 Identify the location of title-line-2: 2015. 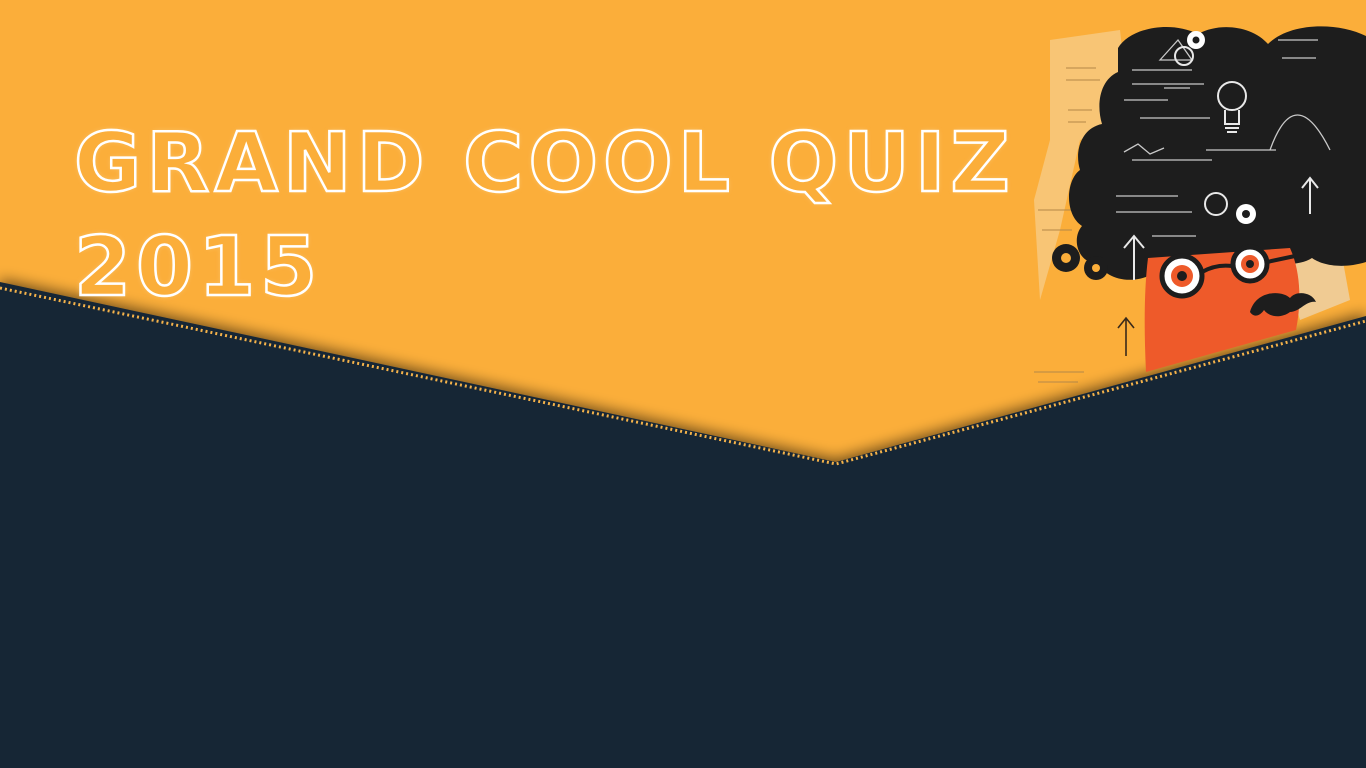
(198, 268).